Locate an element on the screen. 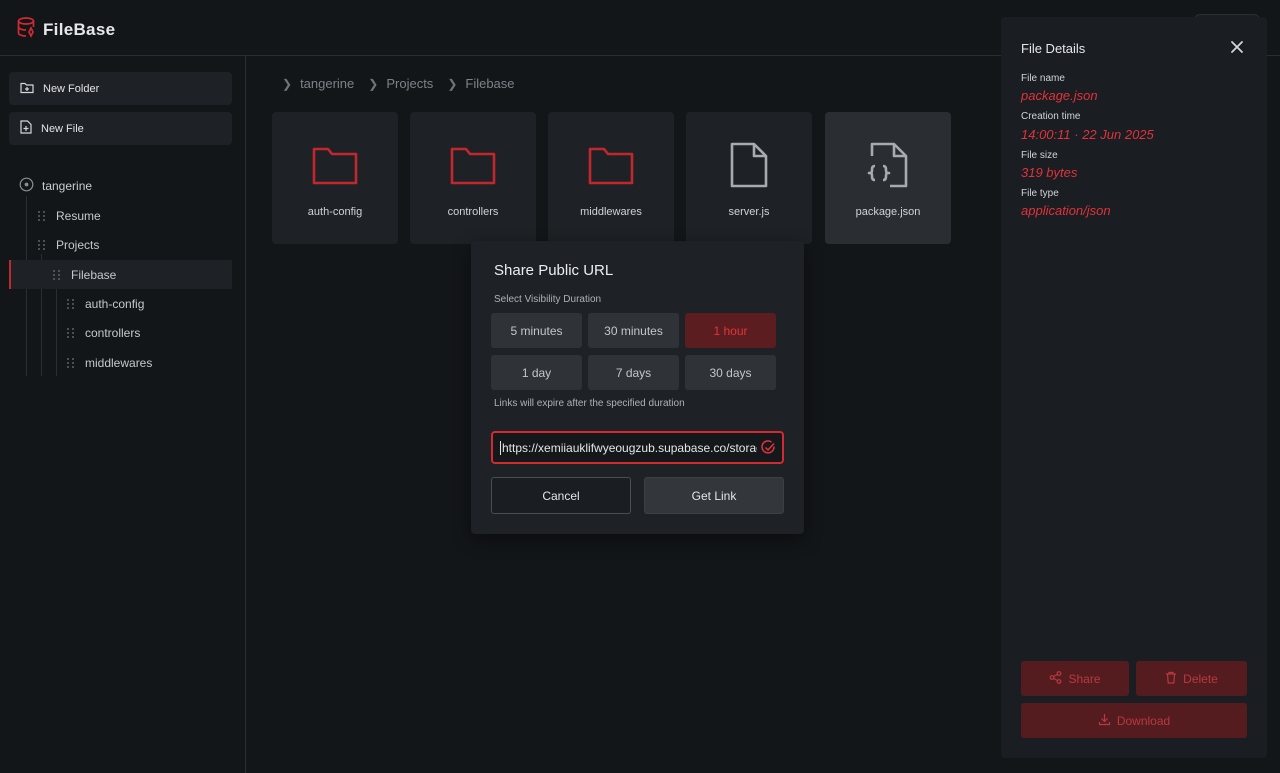  sidebar-item-middlewares: middlewares is located at coordinates (109, 362).